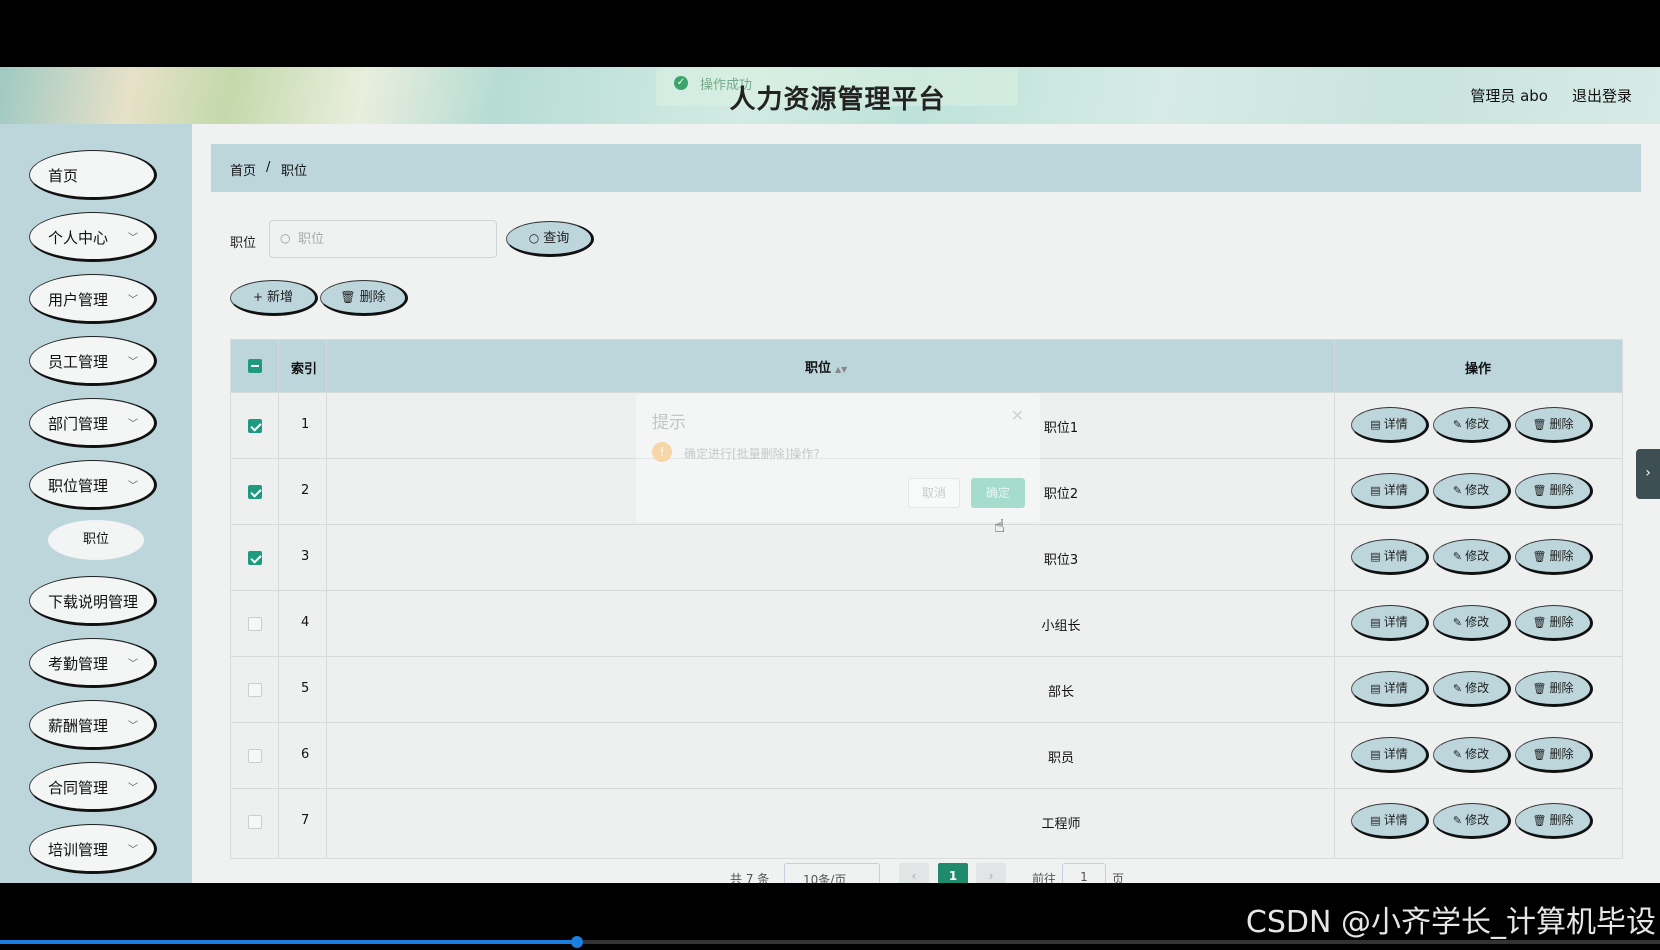 This screenshot has height=950, width=1660. Describe the element at coordinates (93, 787) in the screenshot. I see `sidebar-item-contracts: 合同管理 ﹀` at that location.